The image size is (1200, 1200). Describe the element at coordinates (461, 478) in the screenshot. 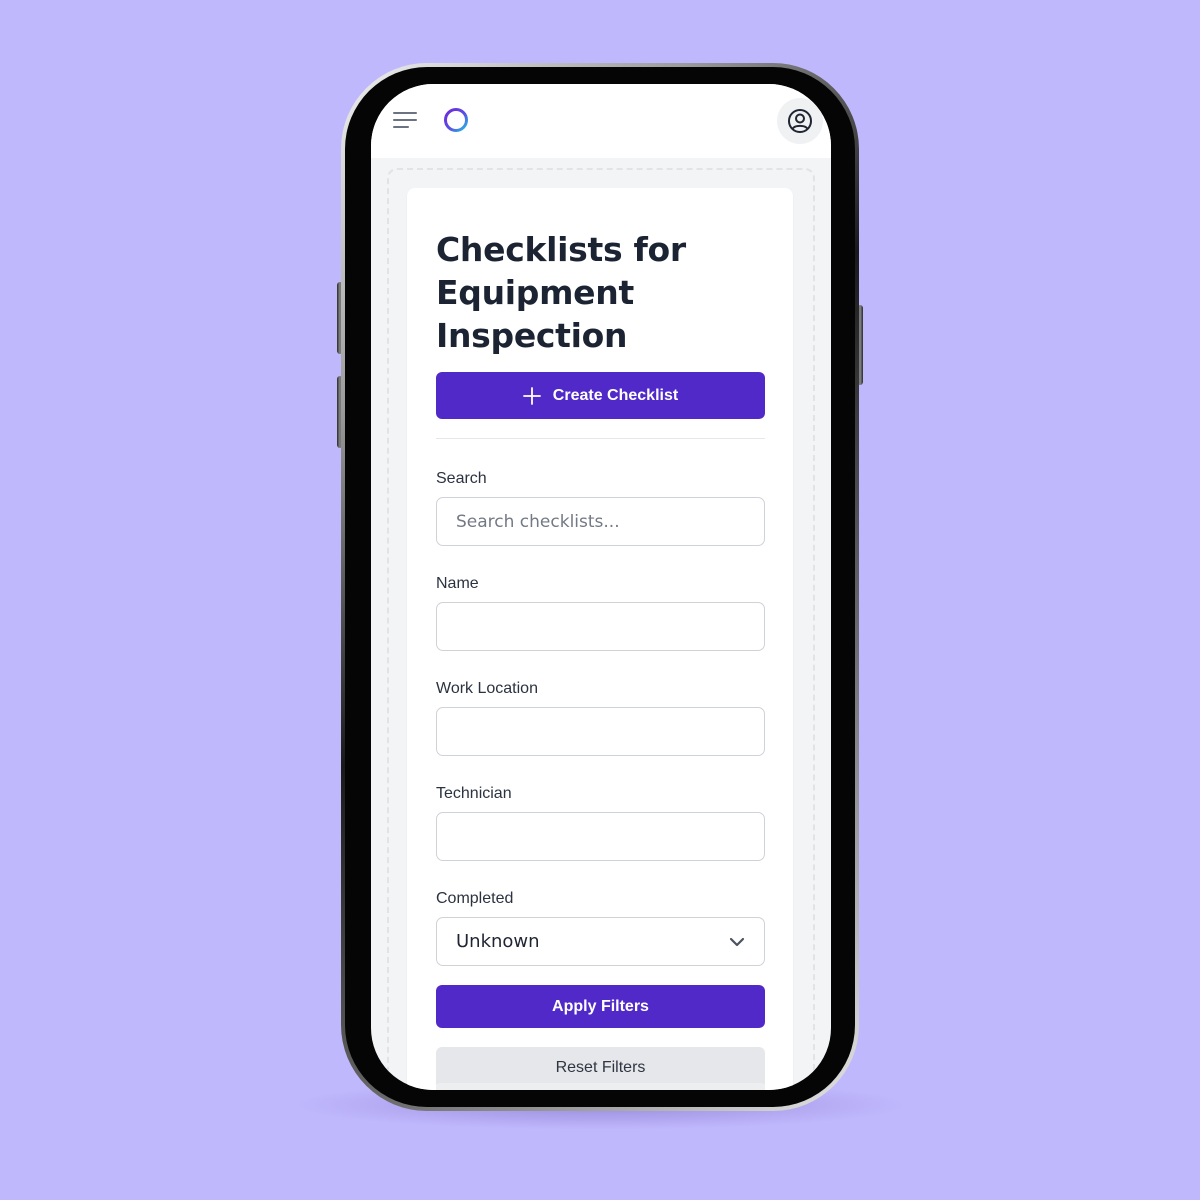

I see `search-label: Search` at that location.